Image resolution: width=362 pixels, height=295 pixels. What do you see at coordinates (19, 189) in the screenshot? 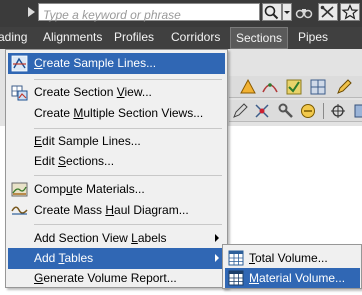
I see `compute-materials-icon` at bounding box center [19, 189].